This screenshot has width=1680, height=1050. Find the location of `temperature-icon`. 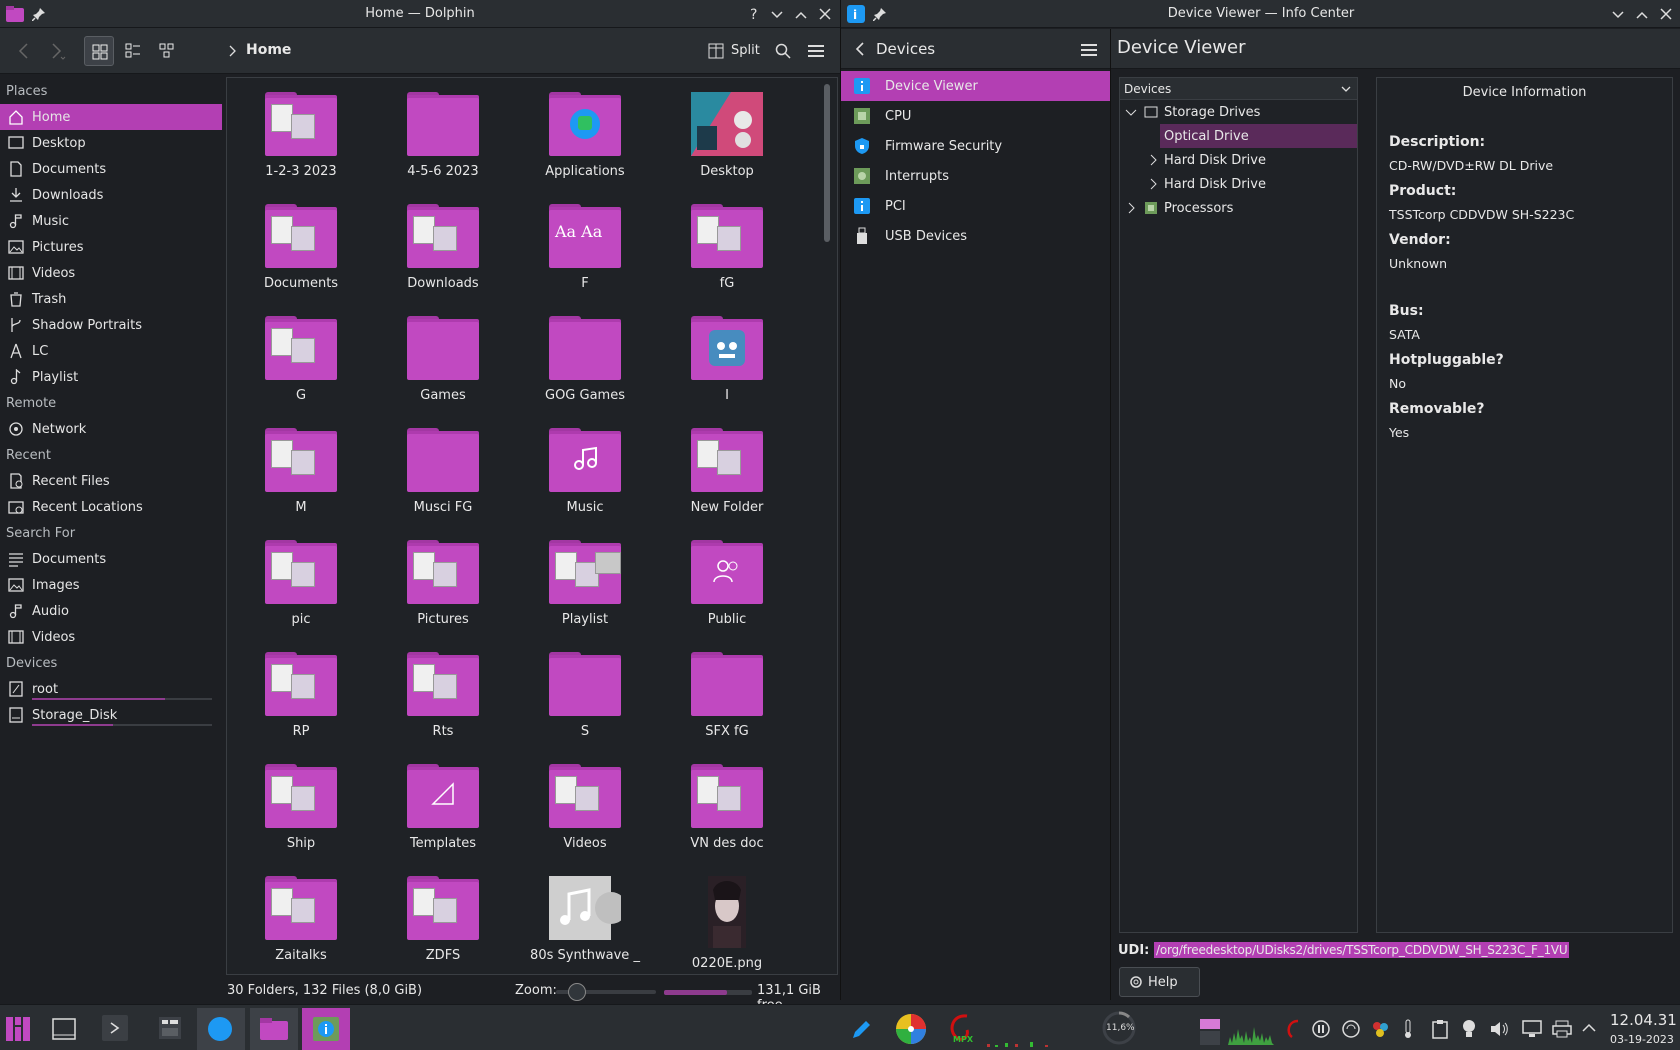

temperature-icon is located at coordinates (1408, 1029).